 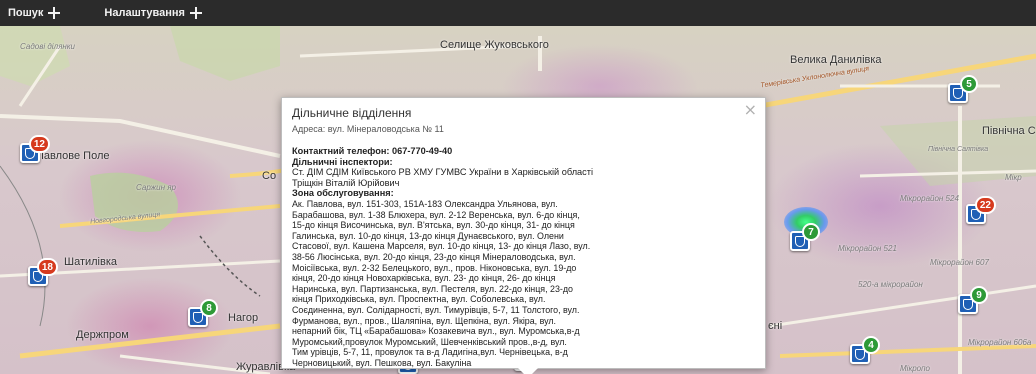 I want to click on popup-inspectors-heading: Дільничні інспектори:, so click(x=342, y=161).